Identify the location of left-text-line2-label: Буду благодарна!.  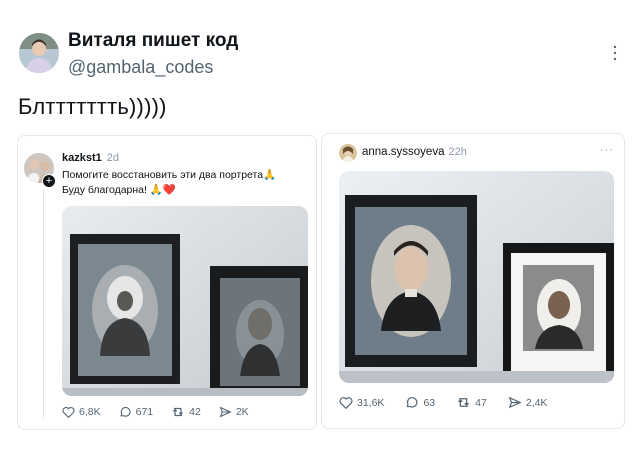
(104, 190).